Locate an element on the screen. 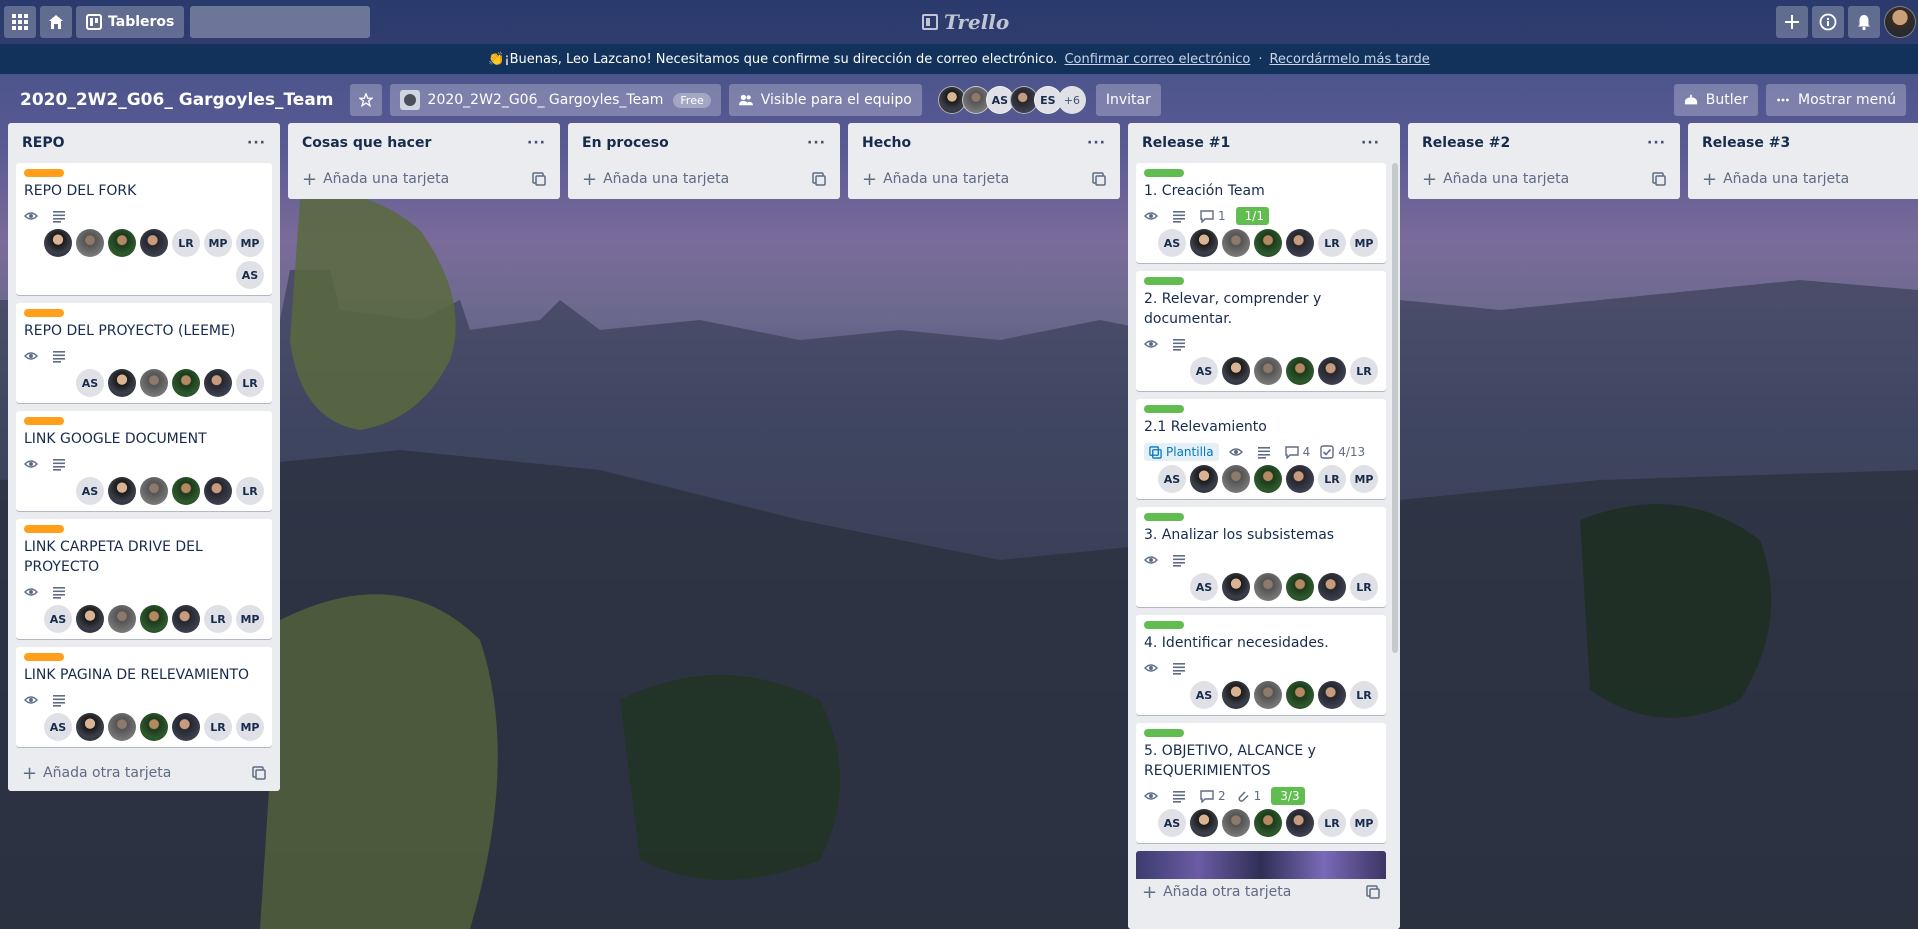 This screenshot has height=929, width=1918. confirm-email-link: Confirmar correo electrónico is located at coordinates (1157, 59).